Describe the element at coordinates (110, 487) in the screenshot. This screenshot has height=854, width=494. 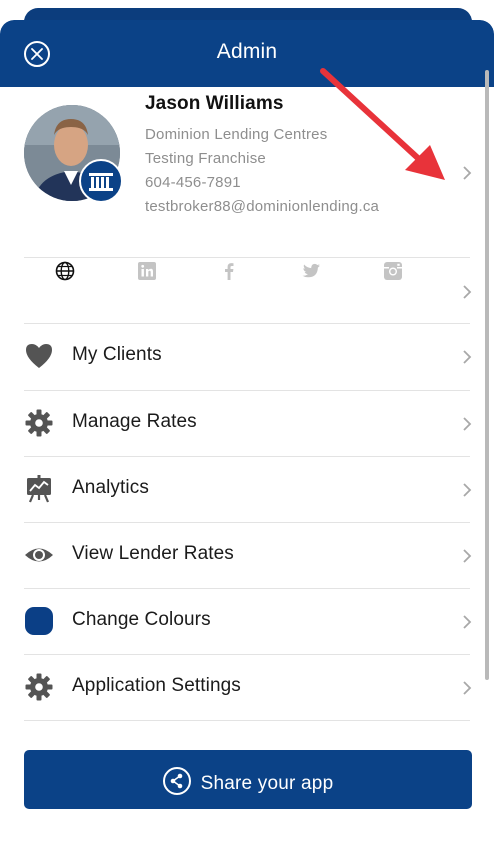
I see `menu-item-label: Analytics` at that location.